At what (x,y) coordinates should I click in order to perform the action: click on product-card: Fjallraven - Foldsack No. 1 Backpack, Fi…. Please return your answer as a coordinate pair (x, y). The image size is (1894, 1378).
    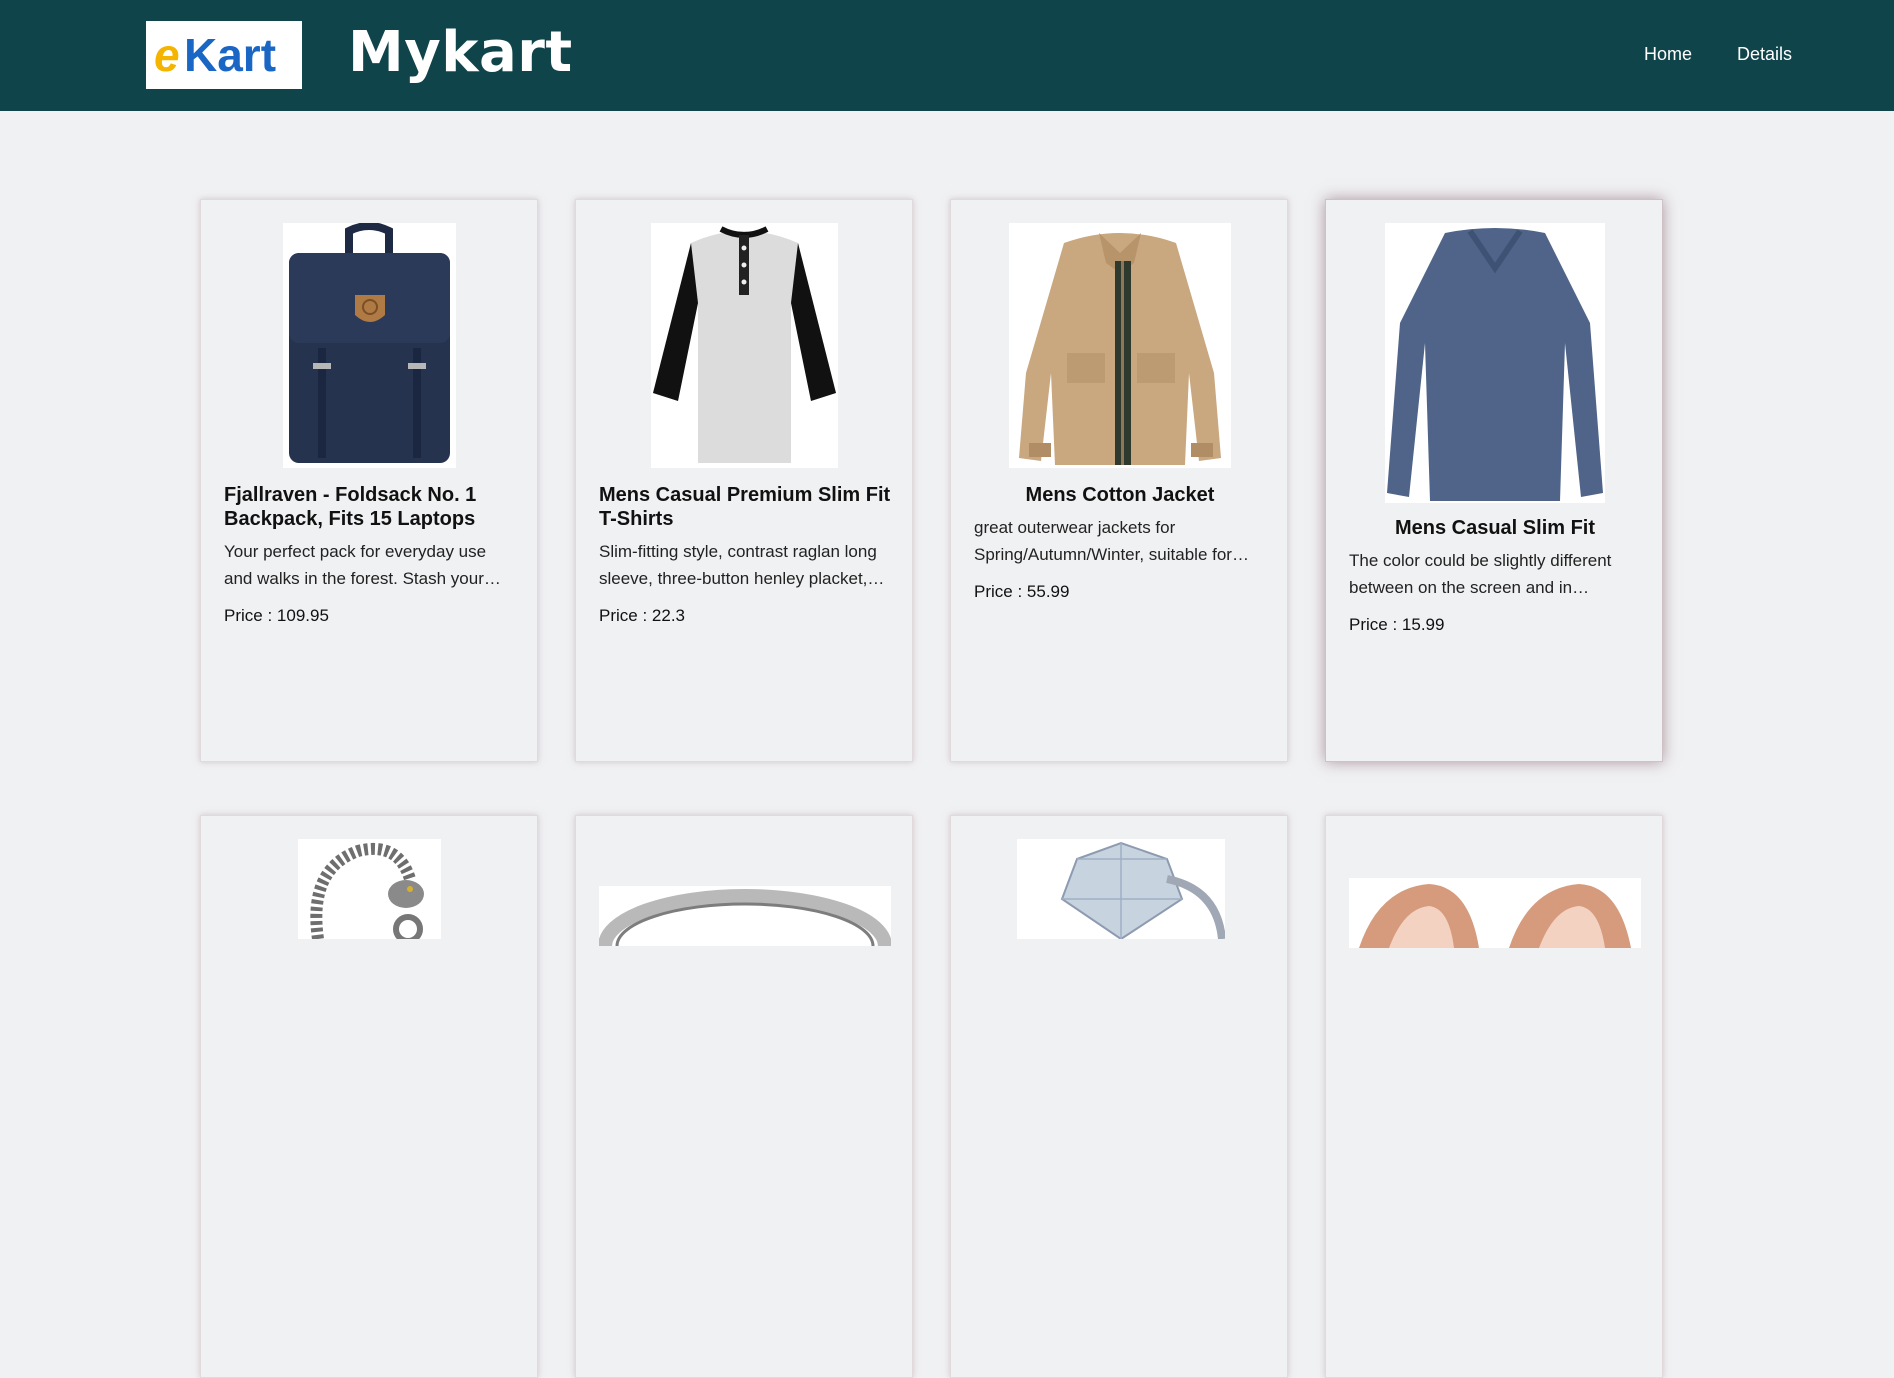
    Looking at the image, I should click on (369, 480).